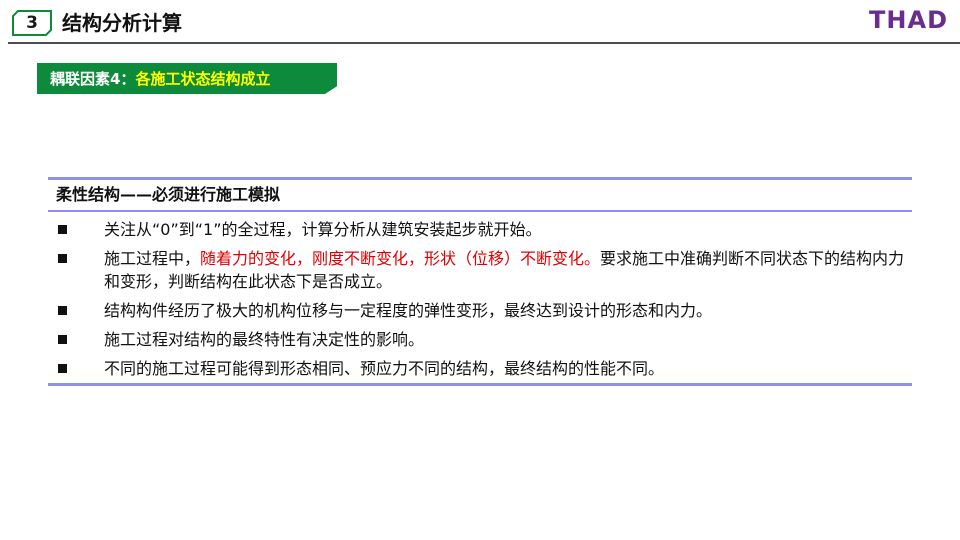 This screenshot has height=540, width=960. I want to click on panel-heading-rule, so click(480, 211).